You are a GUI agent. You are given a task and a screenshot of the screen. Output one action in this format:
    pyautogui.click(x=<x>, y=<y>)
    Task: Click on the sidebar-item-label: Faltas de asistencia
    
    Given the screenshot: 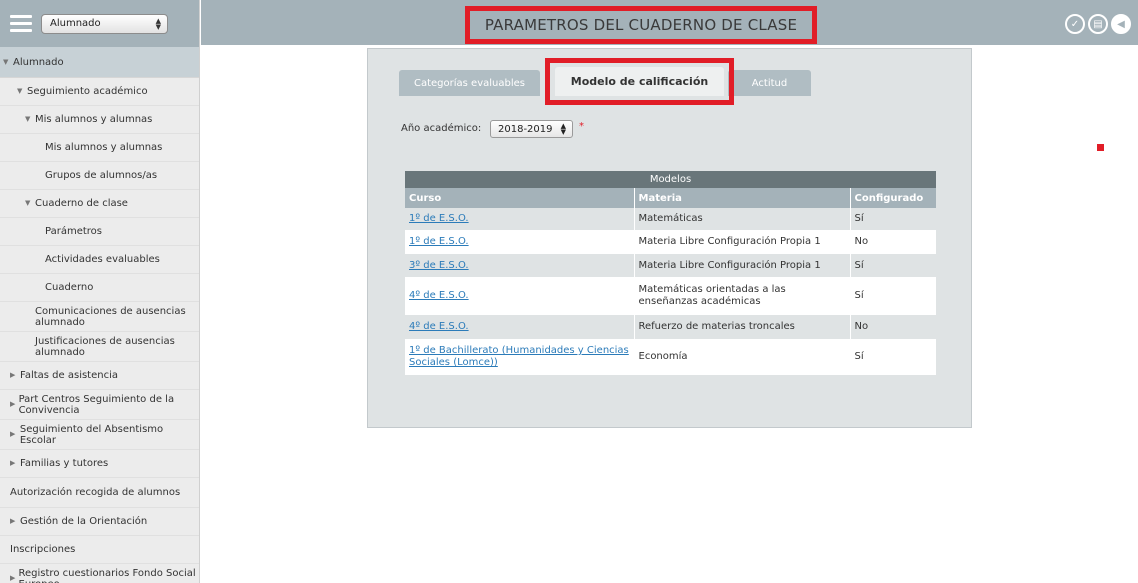 What is the action you would take?
    pyautogui.click(x=69, y=375)
    